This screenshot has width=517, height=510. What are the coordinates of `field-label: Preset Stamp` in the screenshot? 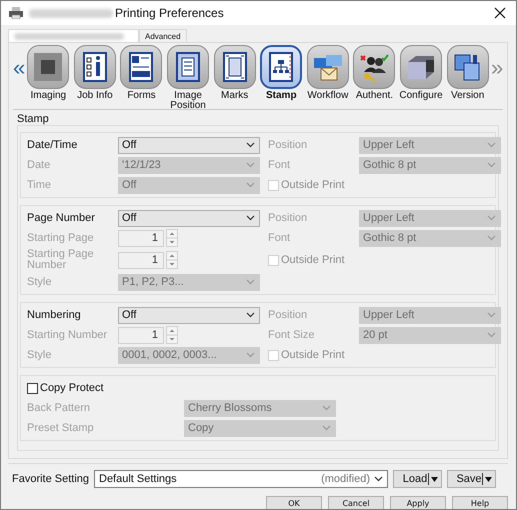 It's located at (61, 428).